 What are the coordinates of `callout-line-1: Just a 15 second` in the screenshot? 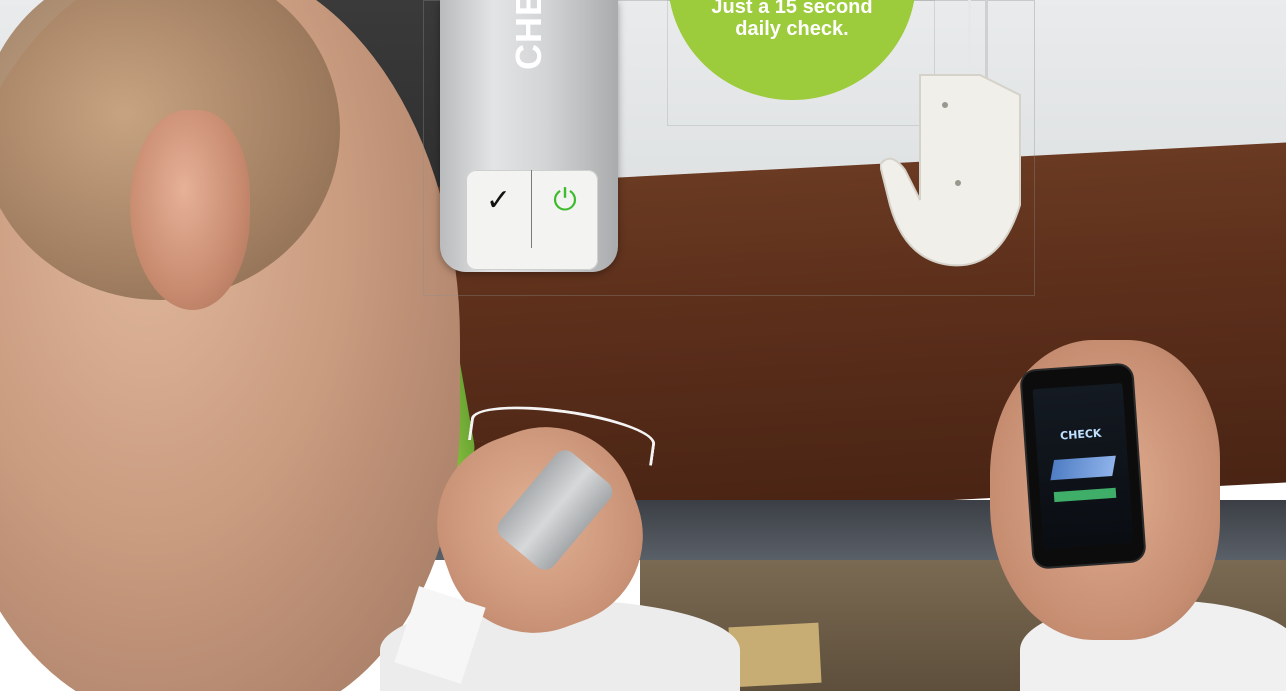 It's located at (792, 9).